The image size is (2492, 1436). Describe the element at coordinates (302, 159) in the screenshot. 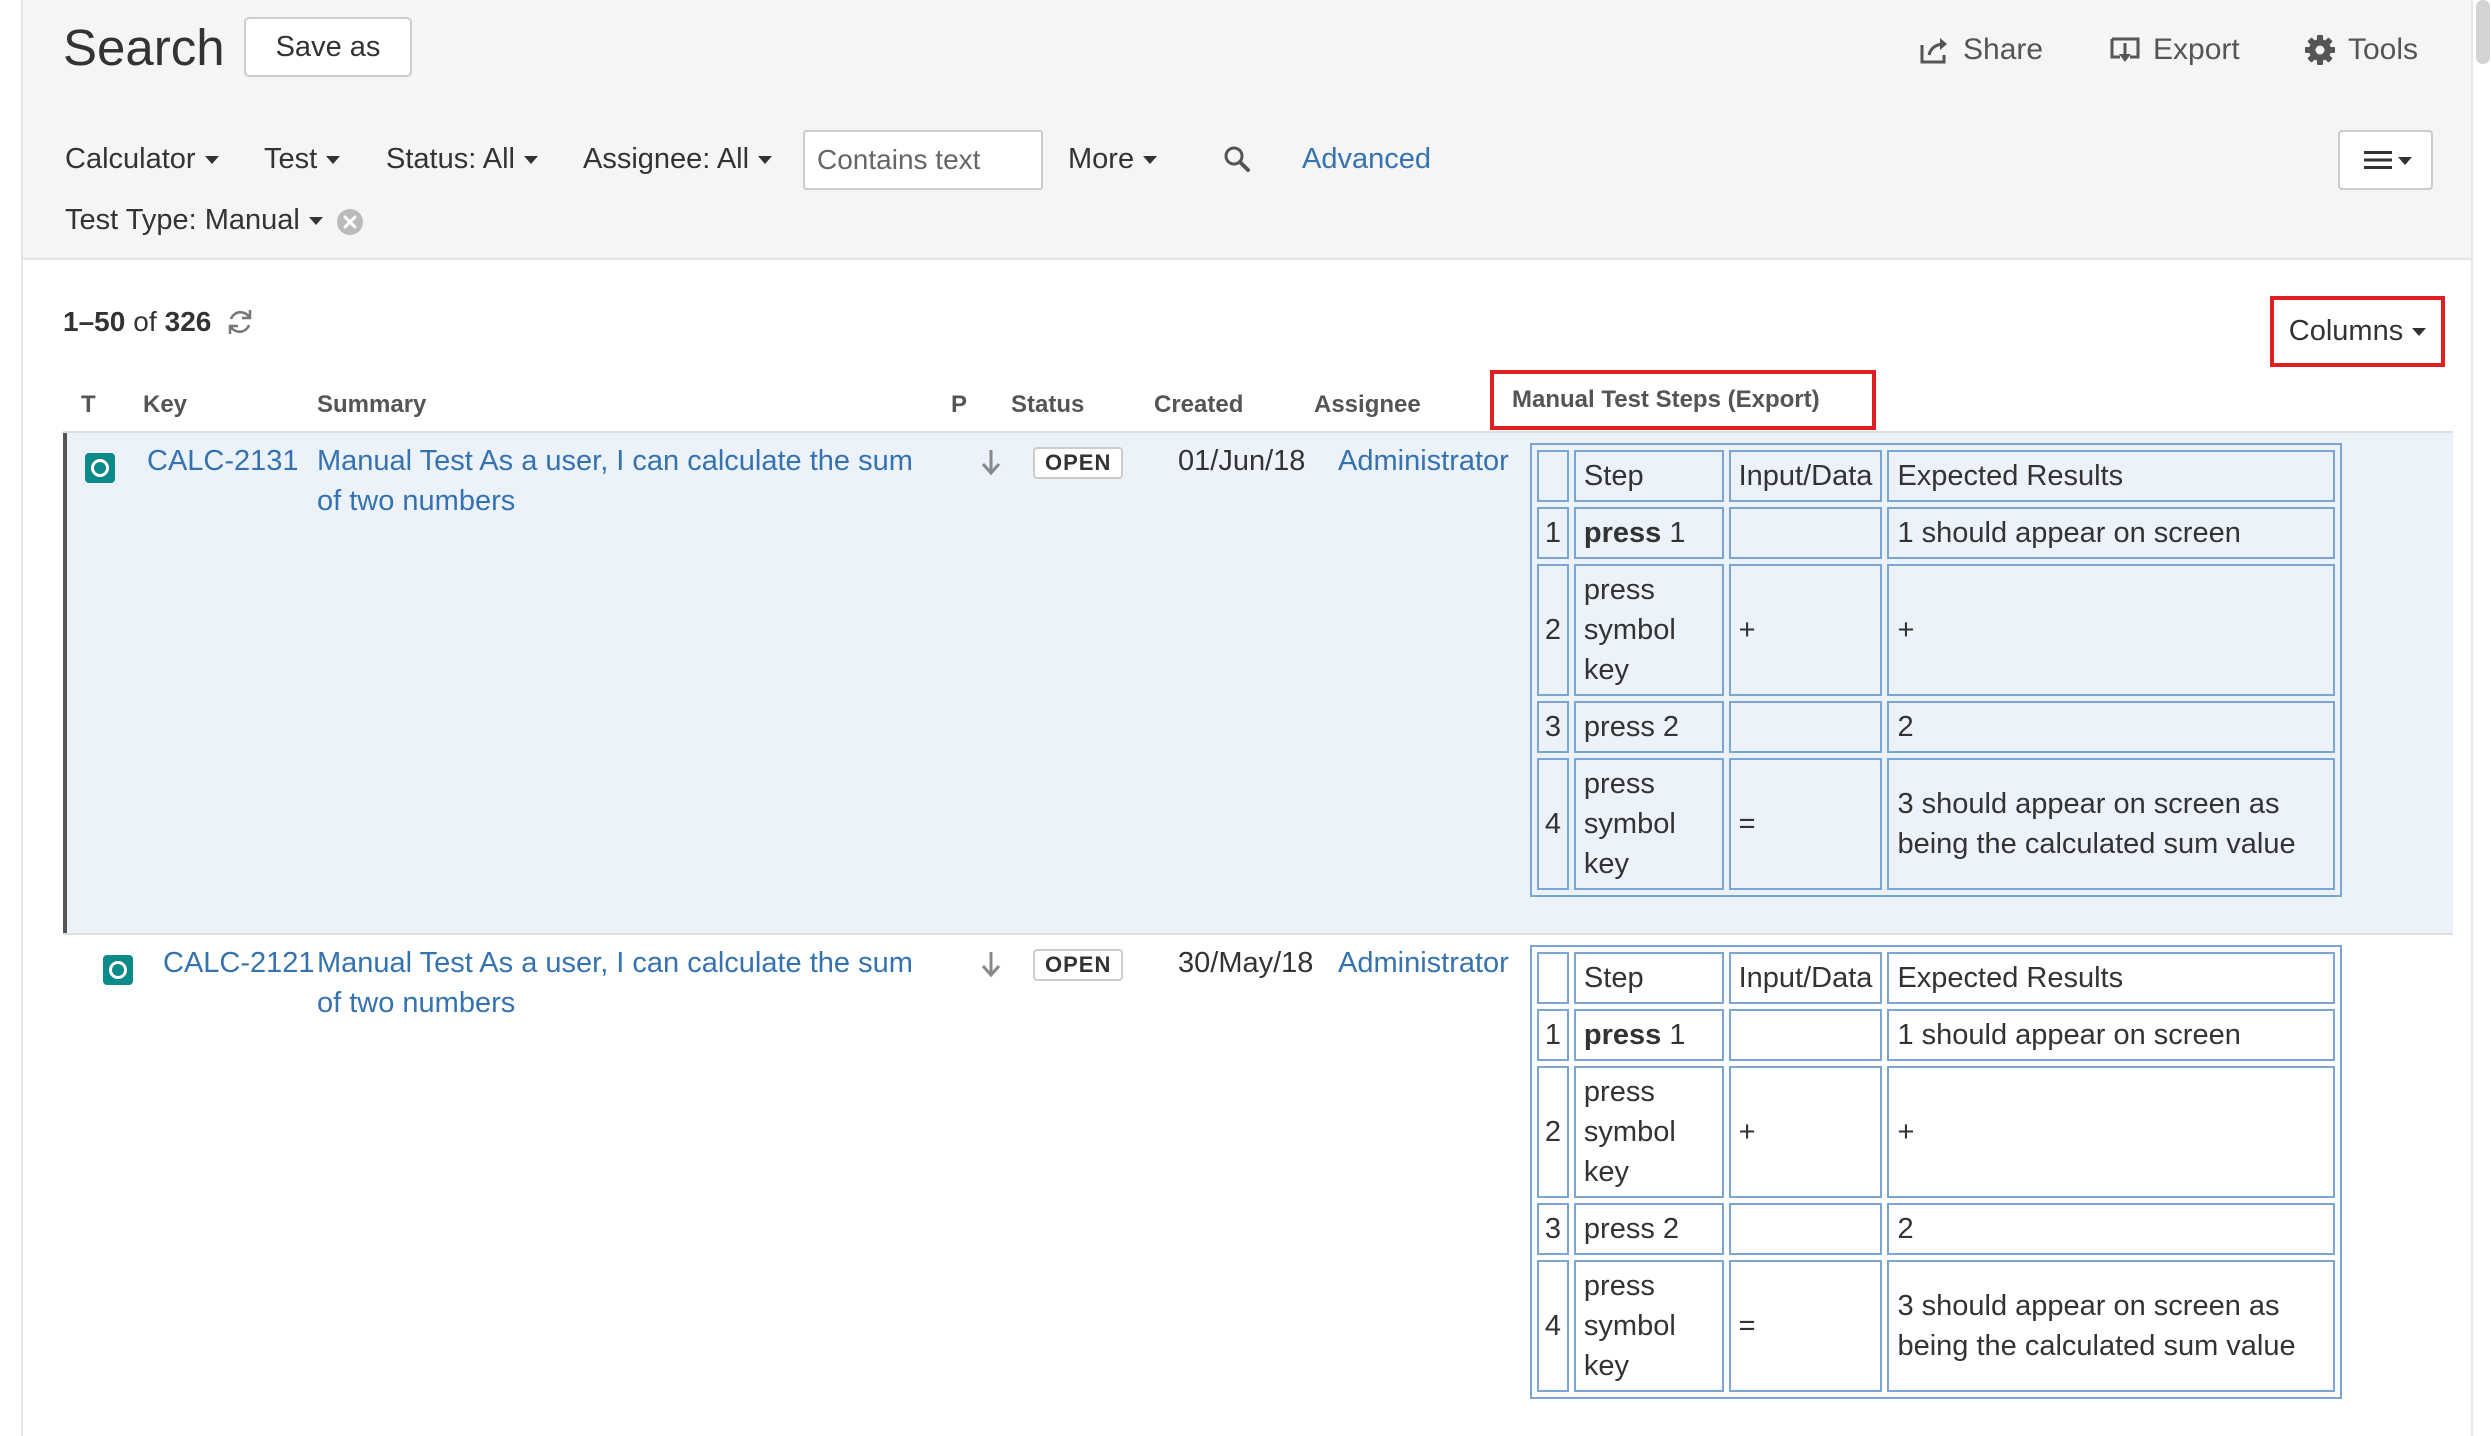

I see `type-filter: Test` at that location.